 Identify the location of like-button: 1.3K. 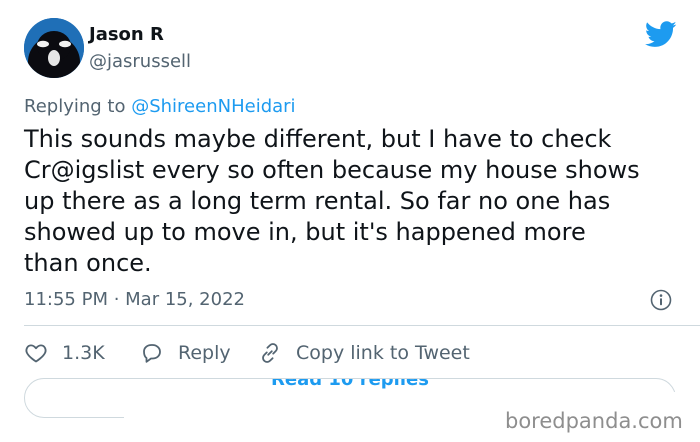
(64, 353).